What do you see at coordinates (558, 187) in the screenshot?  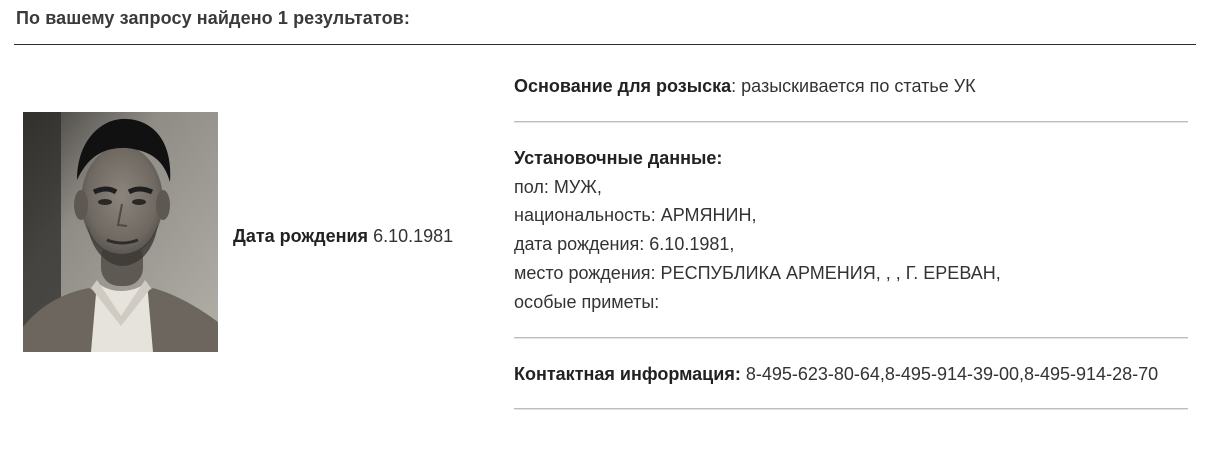 I see `identity-line-sex: пол: МУЖ,` at bounding box center [558, 187].